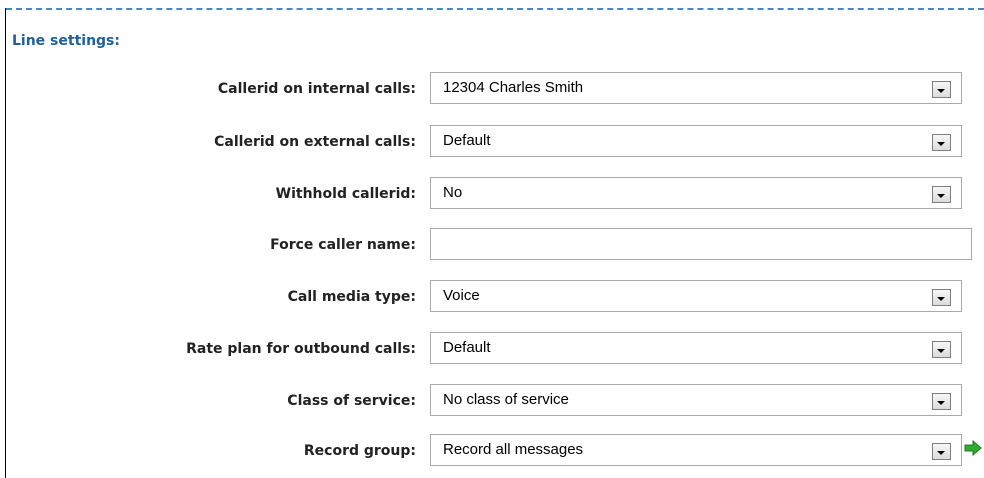 The height and width of the screenshot is (478, 984). I want to click on row-rate-plan: Rate plan for outbound calls: Default, so click(492, 349).